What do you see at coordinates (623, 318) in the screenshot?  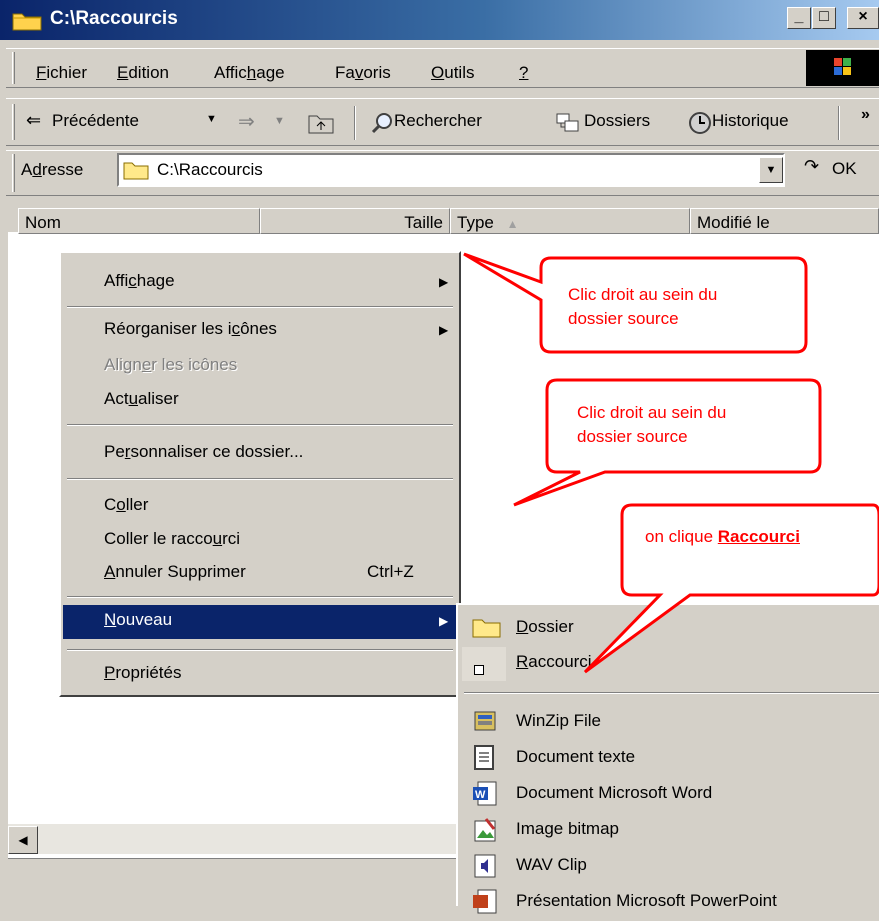 I see `callout-1-line-2: dossier source` at bounding box center [623, 318].